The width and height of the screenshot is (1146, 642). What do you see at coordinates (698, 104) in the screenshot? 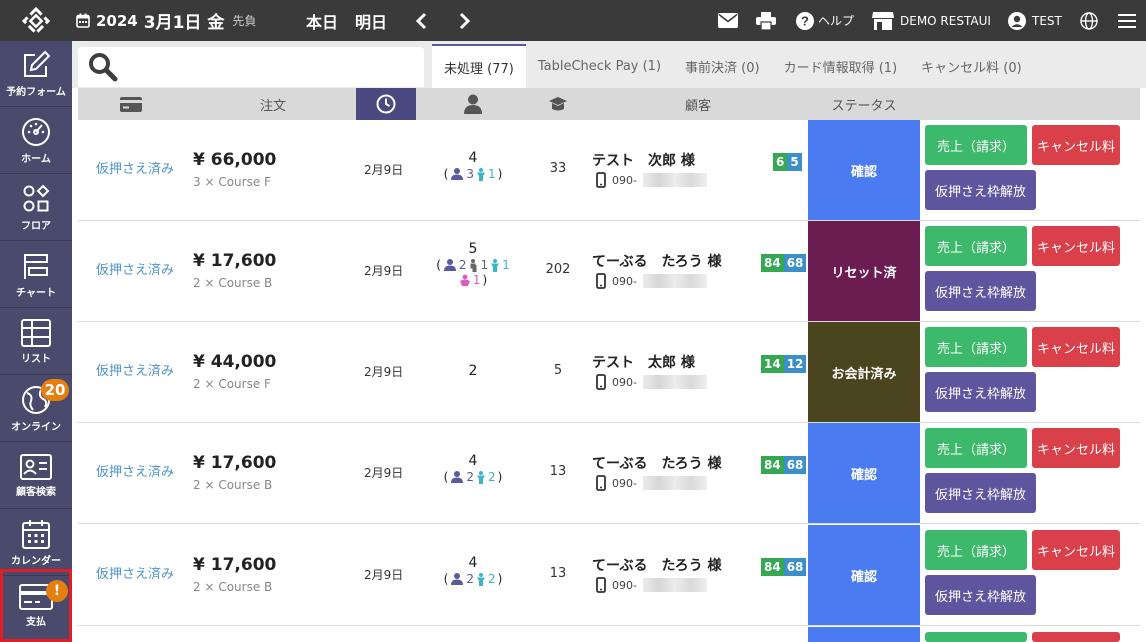
I see `column-customer: 顧客` at bounding box center [698, 104].